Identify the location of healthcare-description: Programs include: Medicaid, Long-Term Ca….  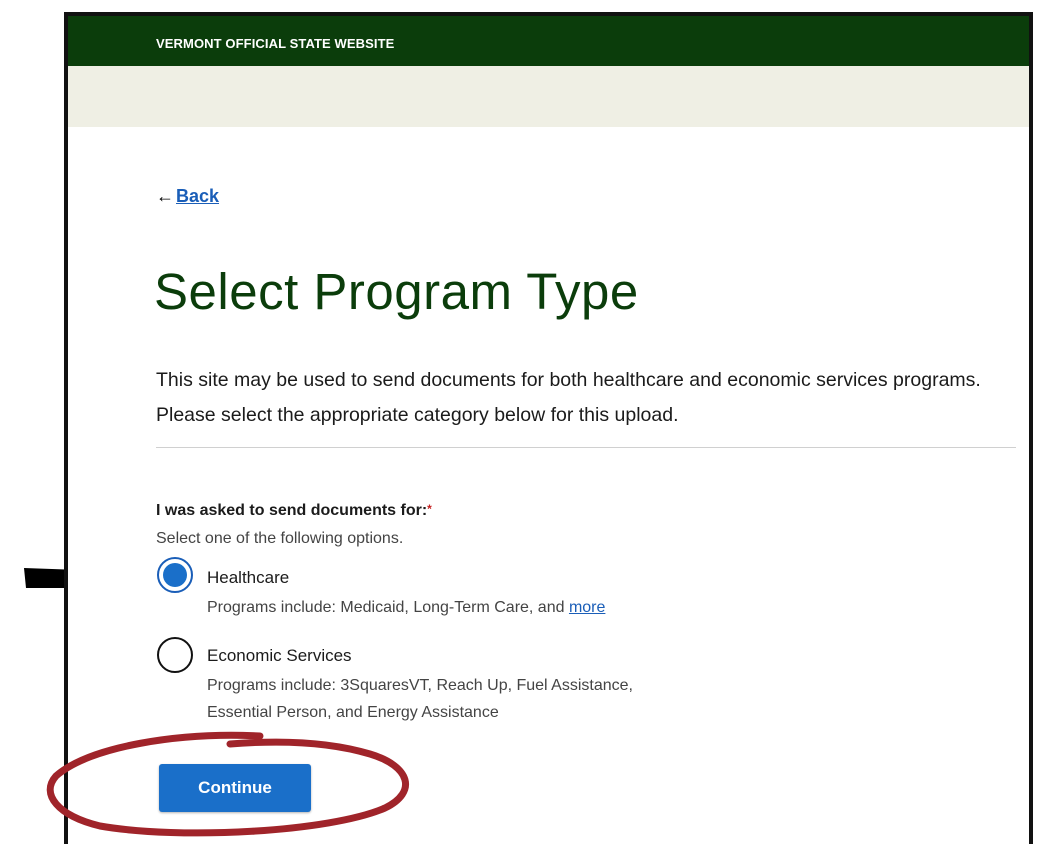
(406, 607).